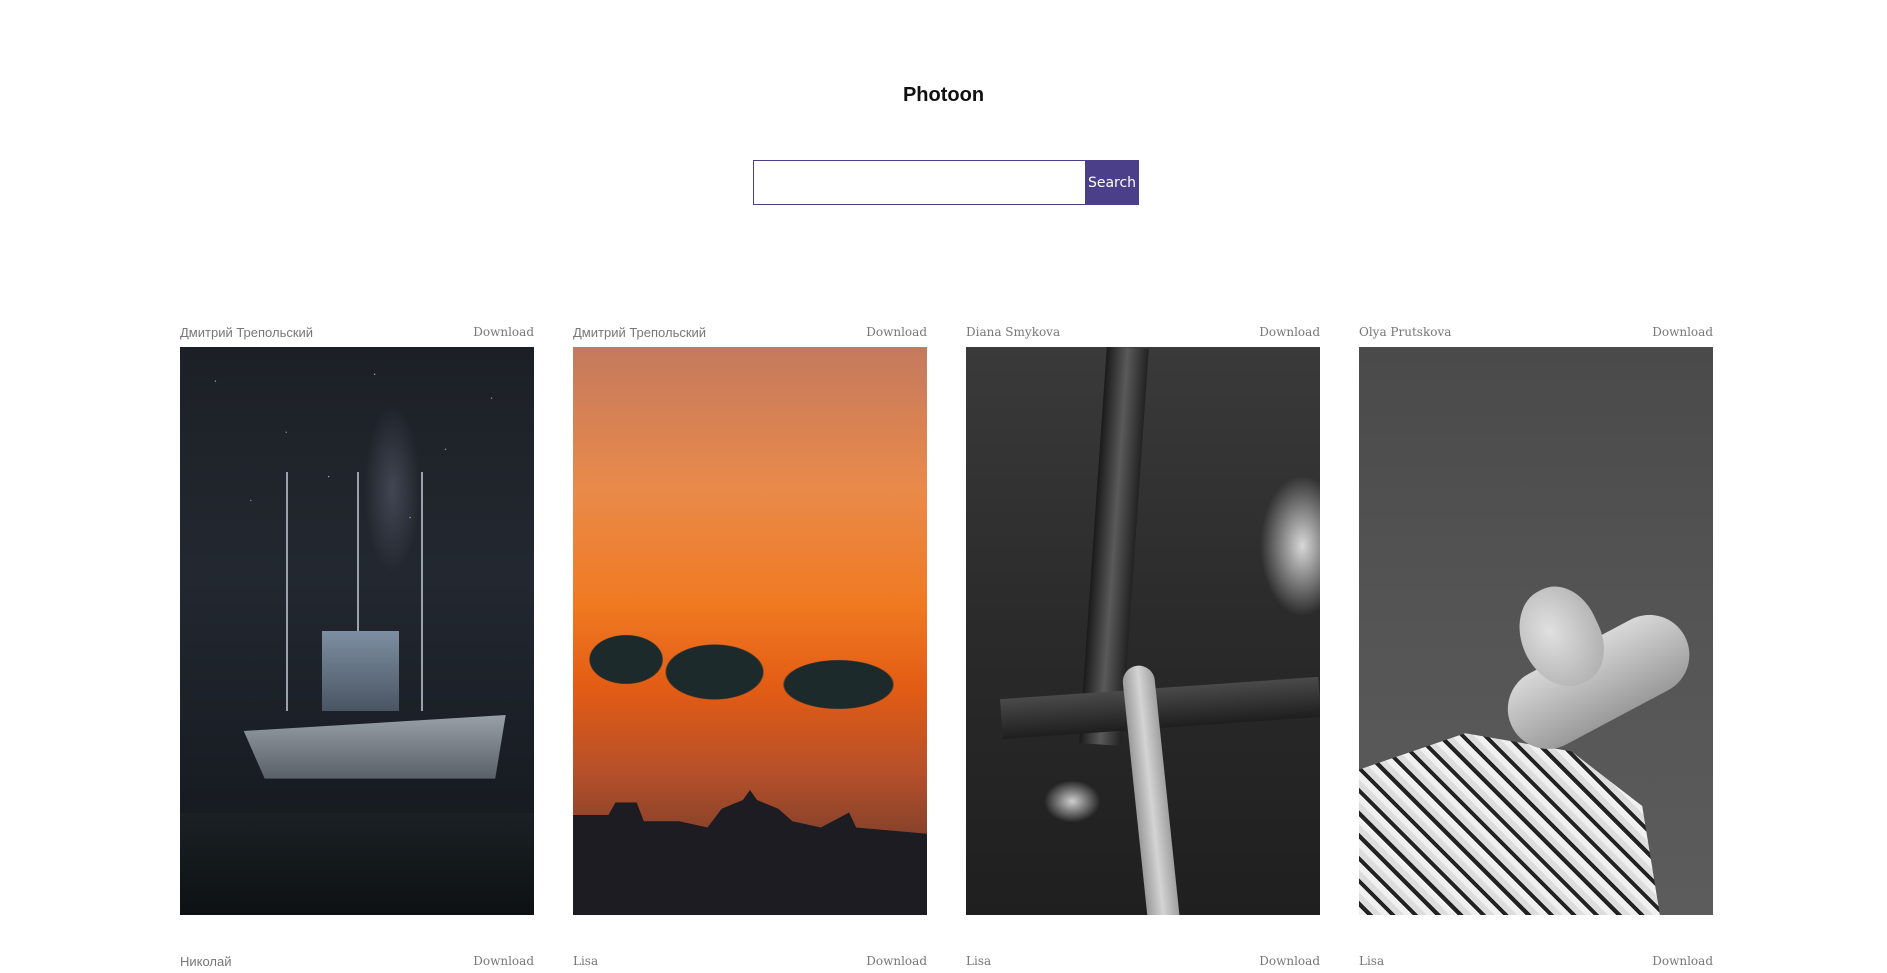 This screenshot has width=1887, height=973. What do you see at coordinates (360, 671) in the screenshot?
I see `ship-superstructure` at bounding box center [360, 671].